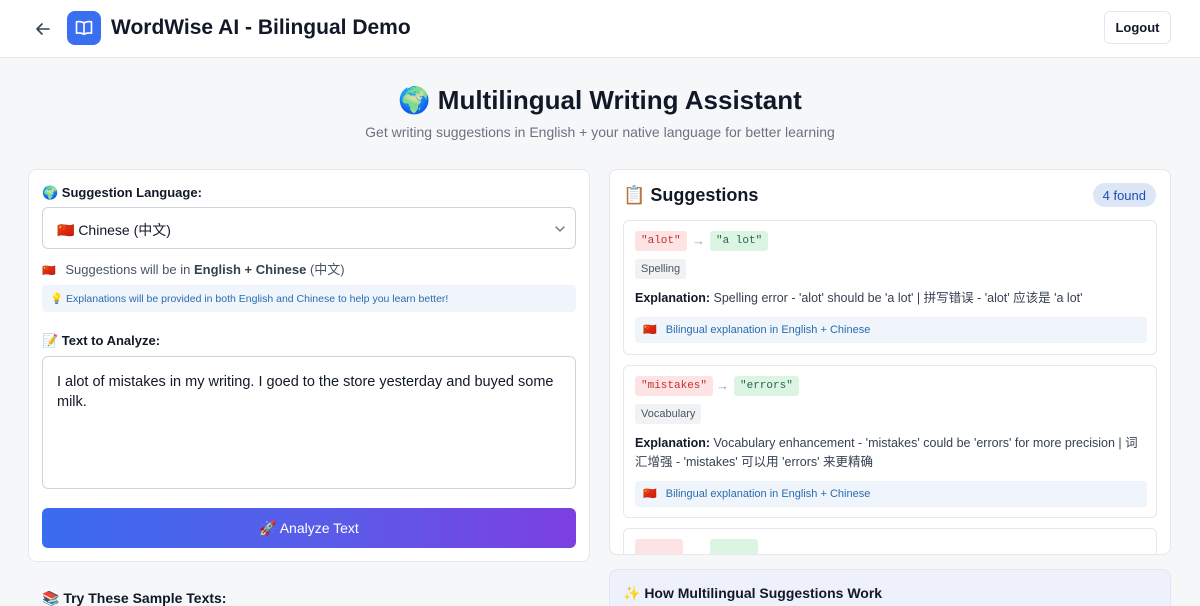  Describe the element at coordinates (128, 269) in the screenshot. I see `language-note-prefix: Suggestions will be in` at that location.